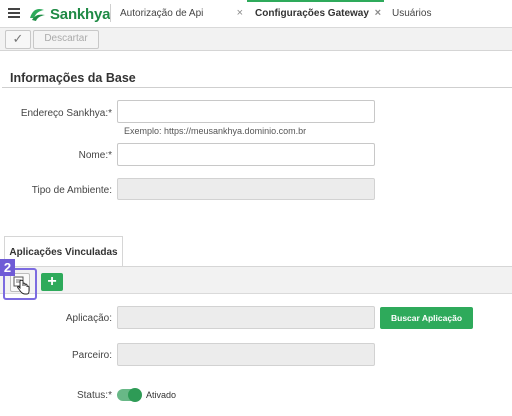 This screenshot has width=512, height=416. What do you see at coordinates (71, 190) in the screenshot?
I see `tipo-ambiente-label: Tipo de Ambiente:` at bounding box center [71, 190].